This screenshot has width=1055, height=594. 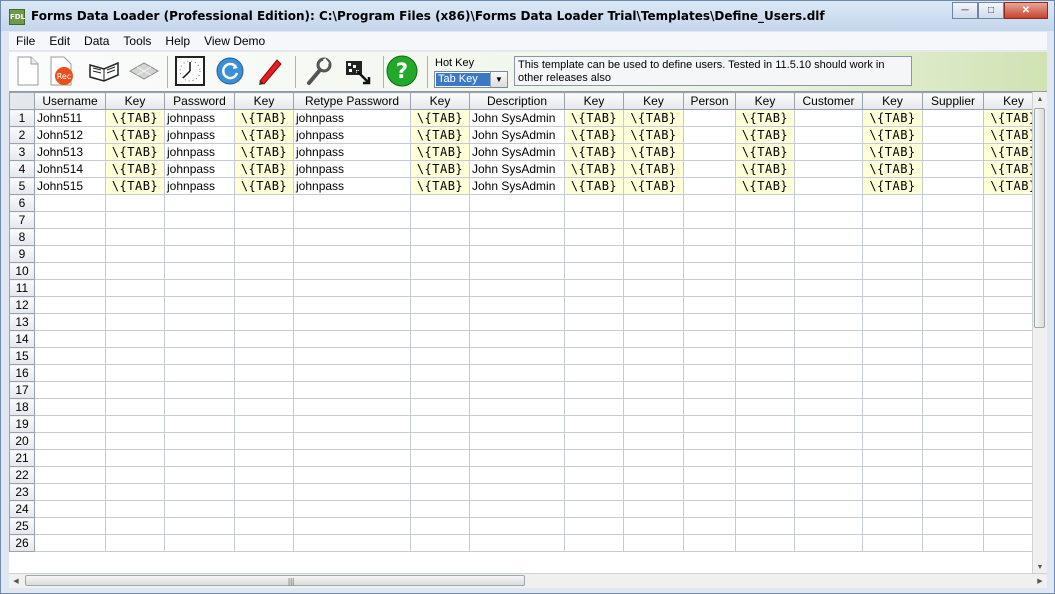 I want to click on record-button: Rec, so click(x=62, y=71).